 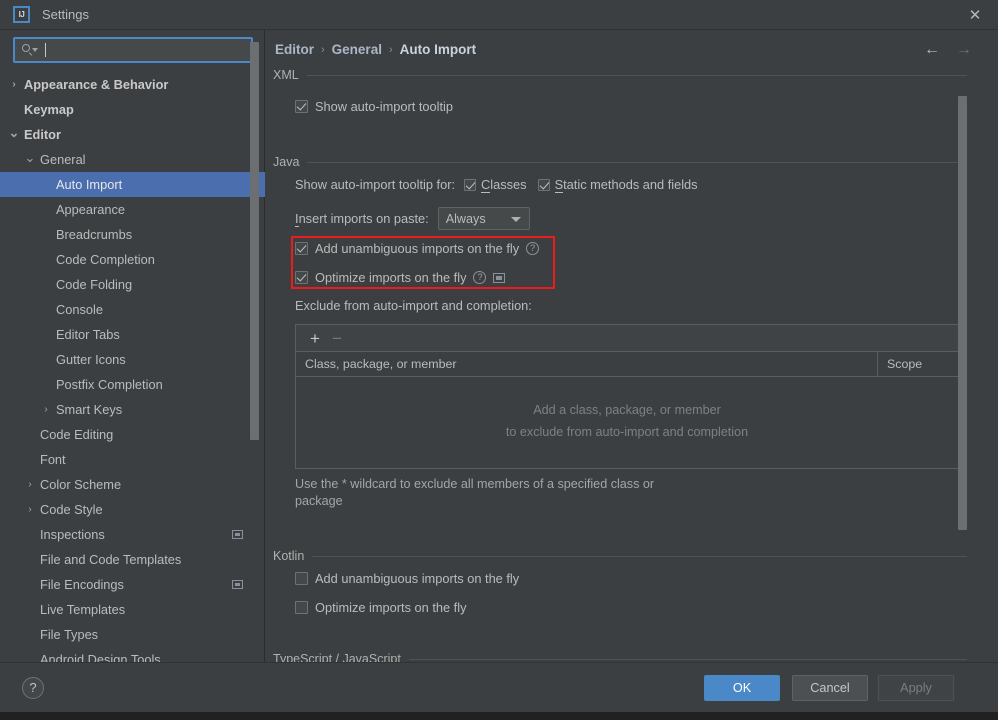 I want to click on sidebar-item-file-encodings: File Encodings, so click(x=132, y=584).